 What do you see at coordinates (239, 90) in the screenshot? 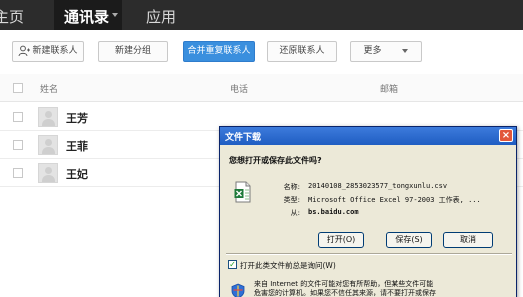
I see `column-phone: 电话` at bounding box center [239, 90].